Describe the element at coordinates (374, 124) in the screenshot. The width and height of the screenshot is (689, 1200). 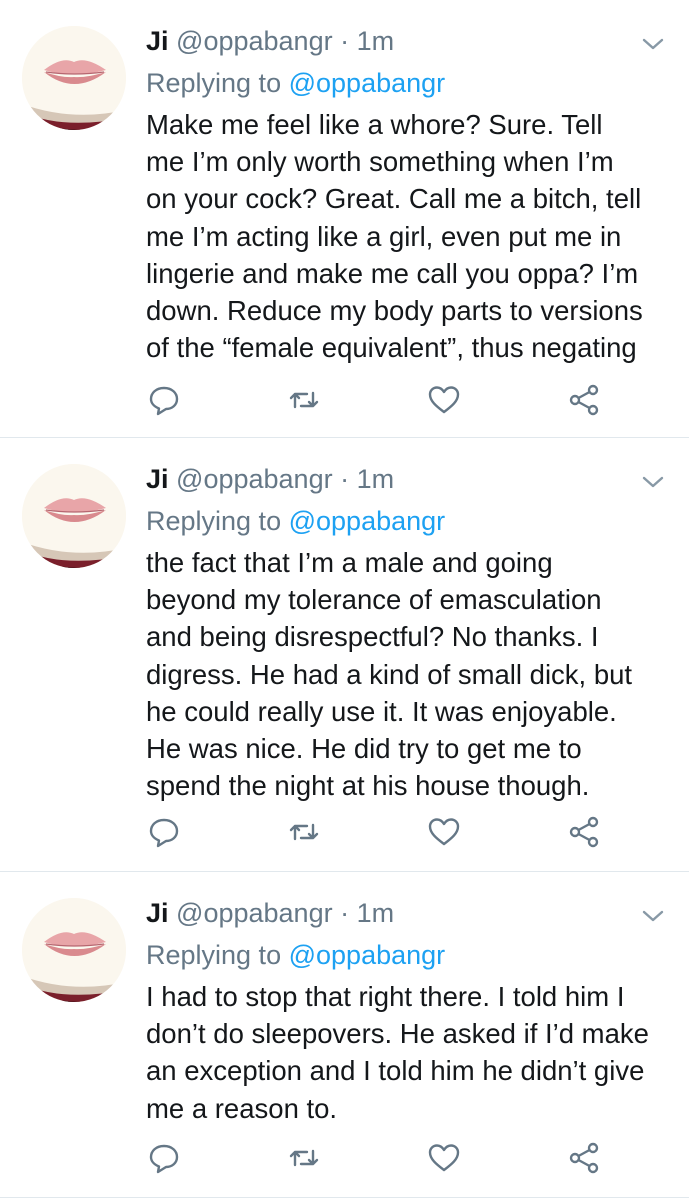
I see `tweet-text-line: Make me feel like a whore? Sure. Tell` at that location.